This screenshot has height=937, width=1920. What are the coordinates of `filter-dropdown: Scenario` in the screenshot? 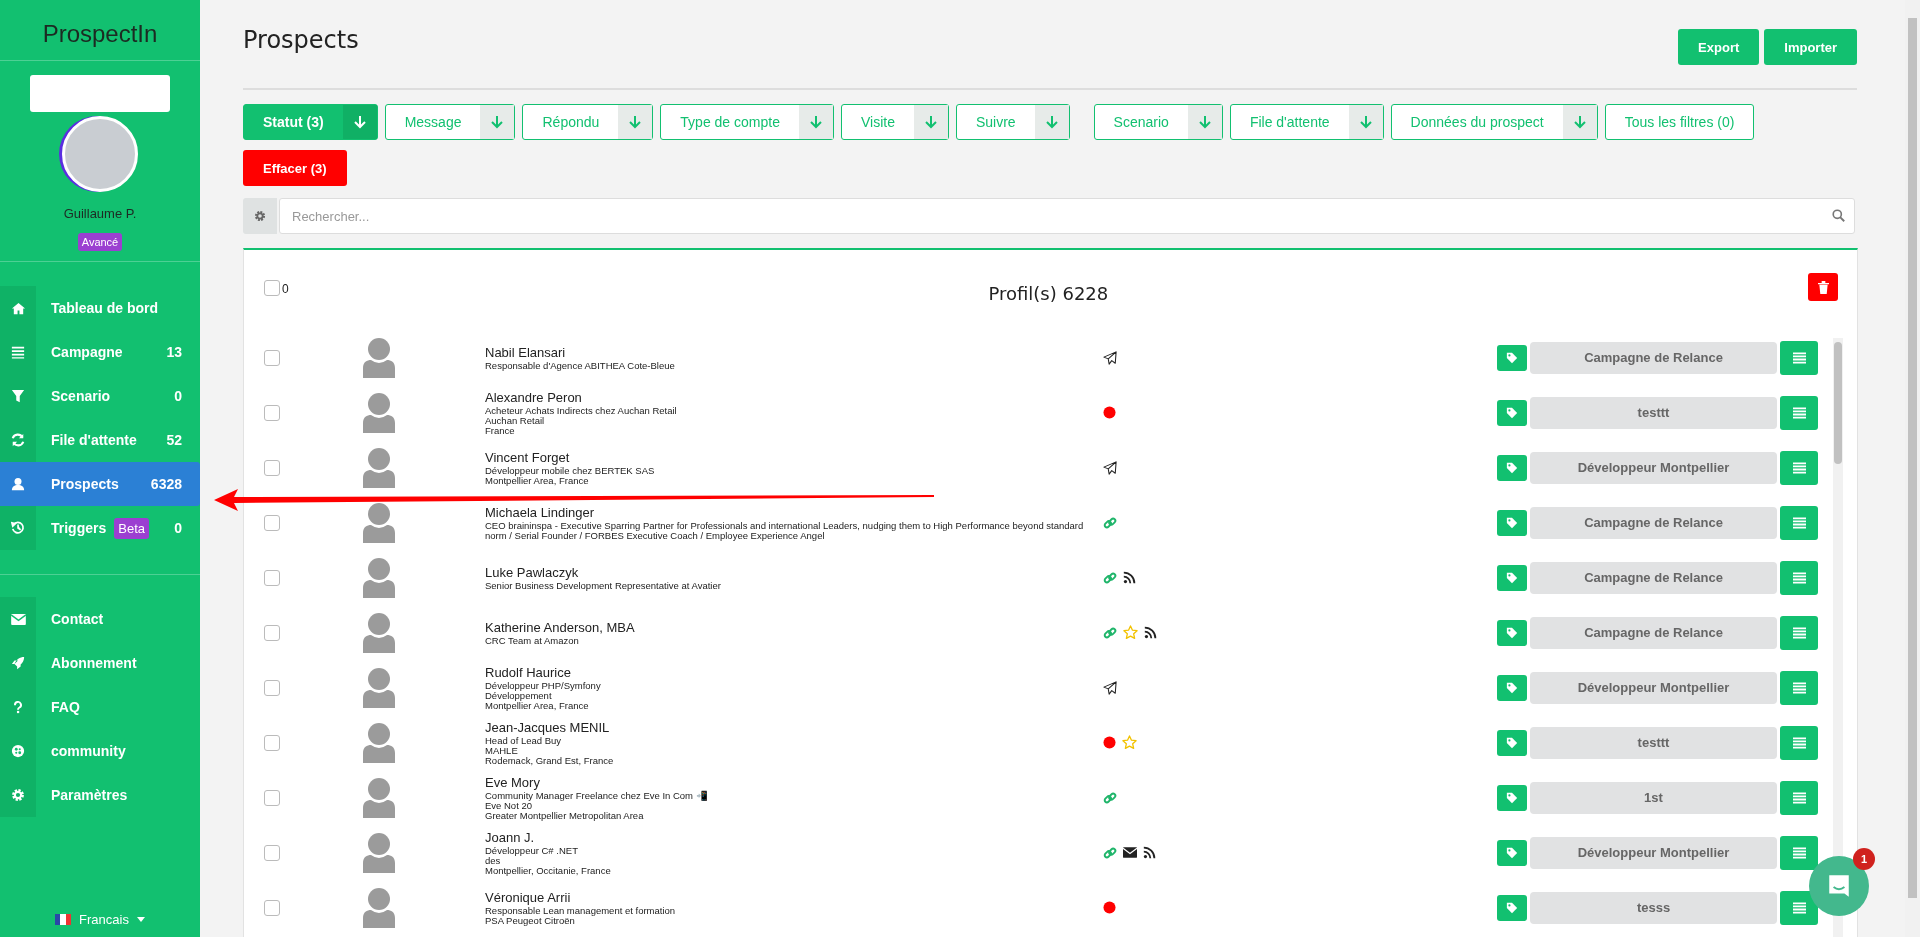 It's located at (1158, 122).